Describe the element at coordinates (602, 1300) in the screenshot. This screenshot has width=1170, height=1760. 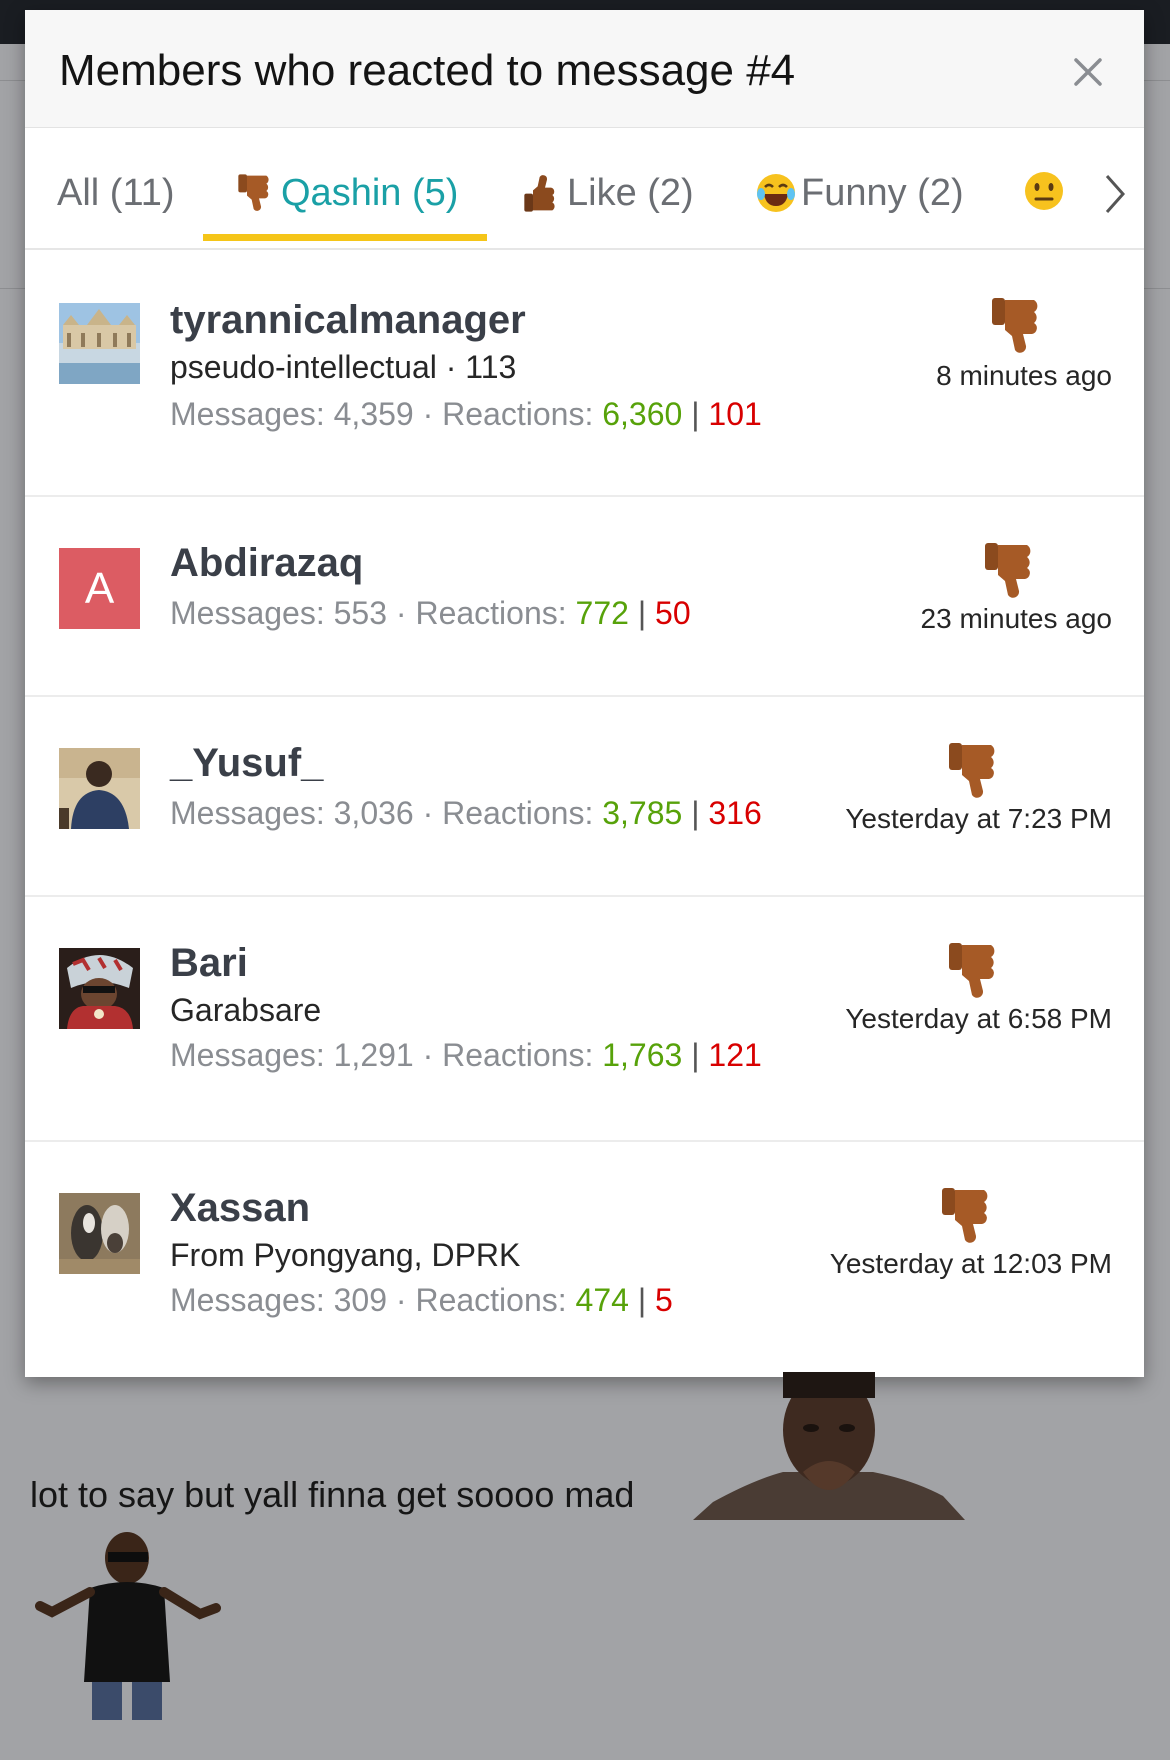
I see `reactions-positive: 474` at that location.